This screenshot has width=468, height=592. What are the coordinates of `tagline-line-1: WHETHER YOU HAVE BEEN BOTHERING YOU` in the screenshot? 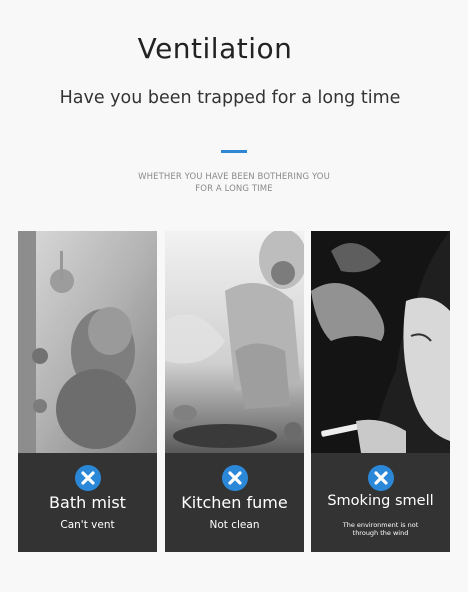 It's located at (234, 177).